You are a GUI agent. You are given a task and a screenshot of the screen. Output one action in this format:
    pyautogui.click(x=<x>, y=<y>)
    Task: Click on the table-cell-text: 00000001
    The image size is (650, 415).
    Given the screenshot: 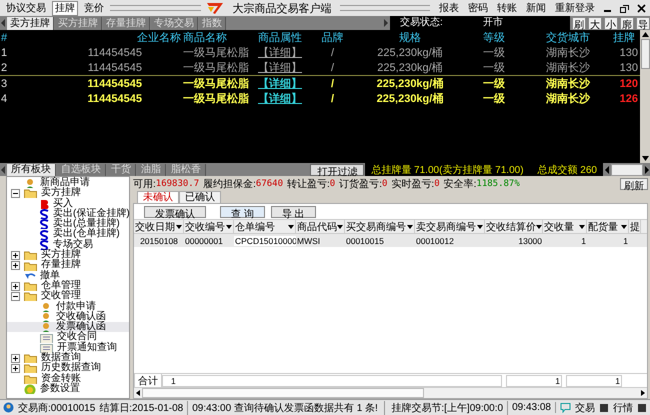 What is the action you would take?
    pyautogui.click(x=204, y=241)
    